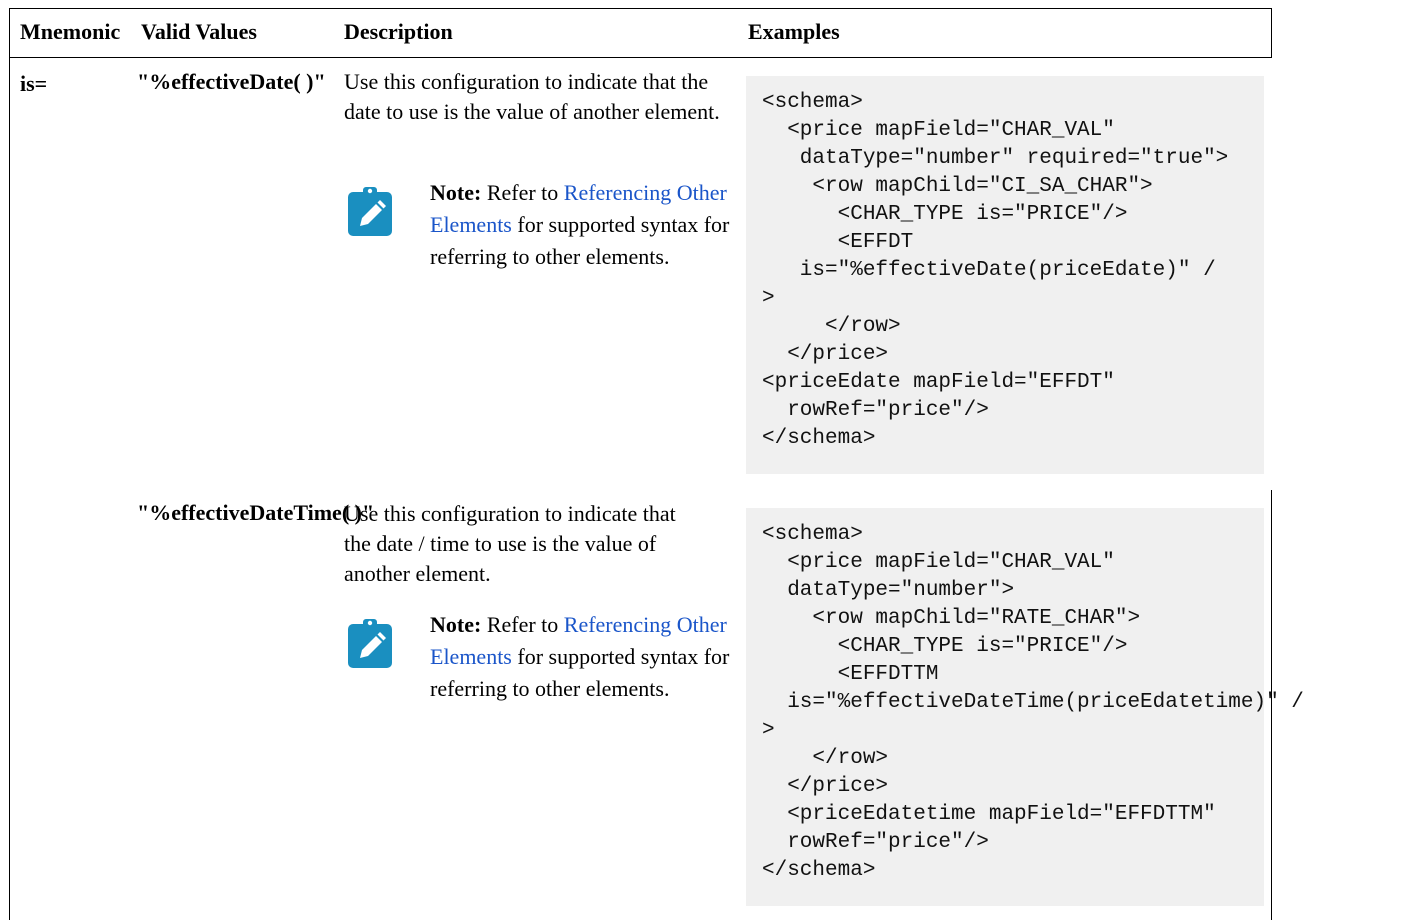  I want to click on table-border-left, so click(9, 464).